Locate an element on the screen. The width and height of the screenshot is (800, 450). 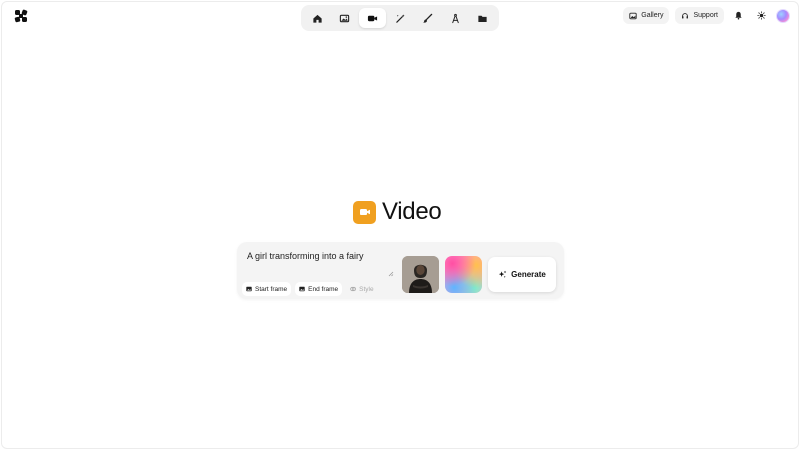
nav-video is located at coordinates (372, 18).